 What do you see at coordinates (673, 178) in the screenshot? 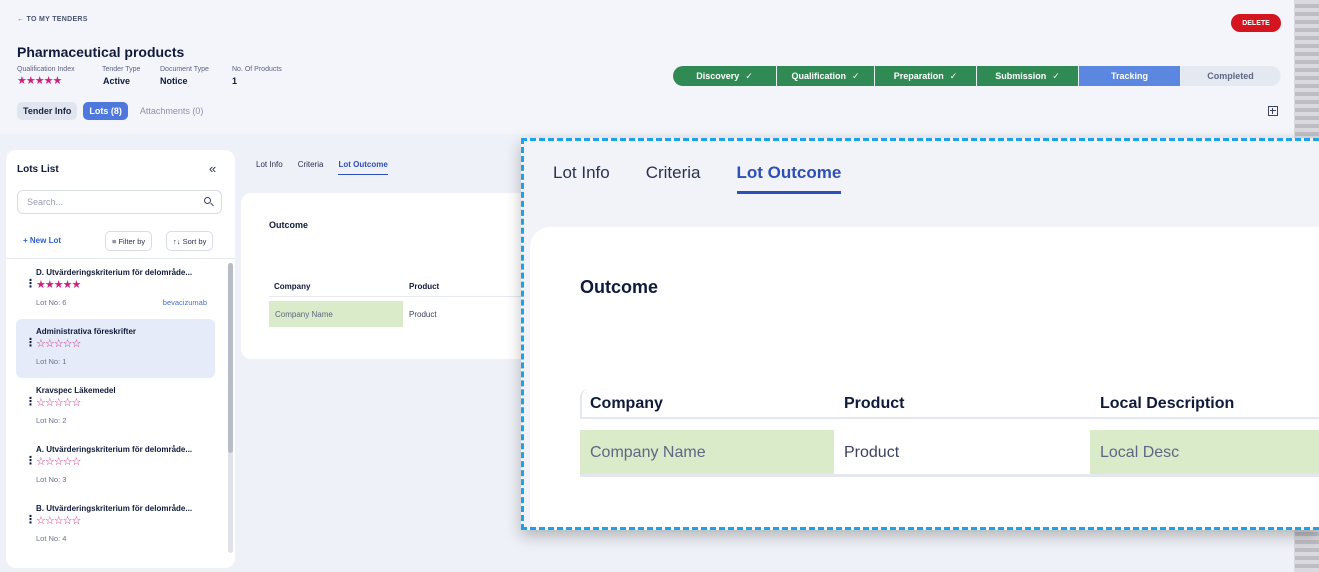
I see `zoom-tab-criteria: Criteria` at bounding box center [673, 178].